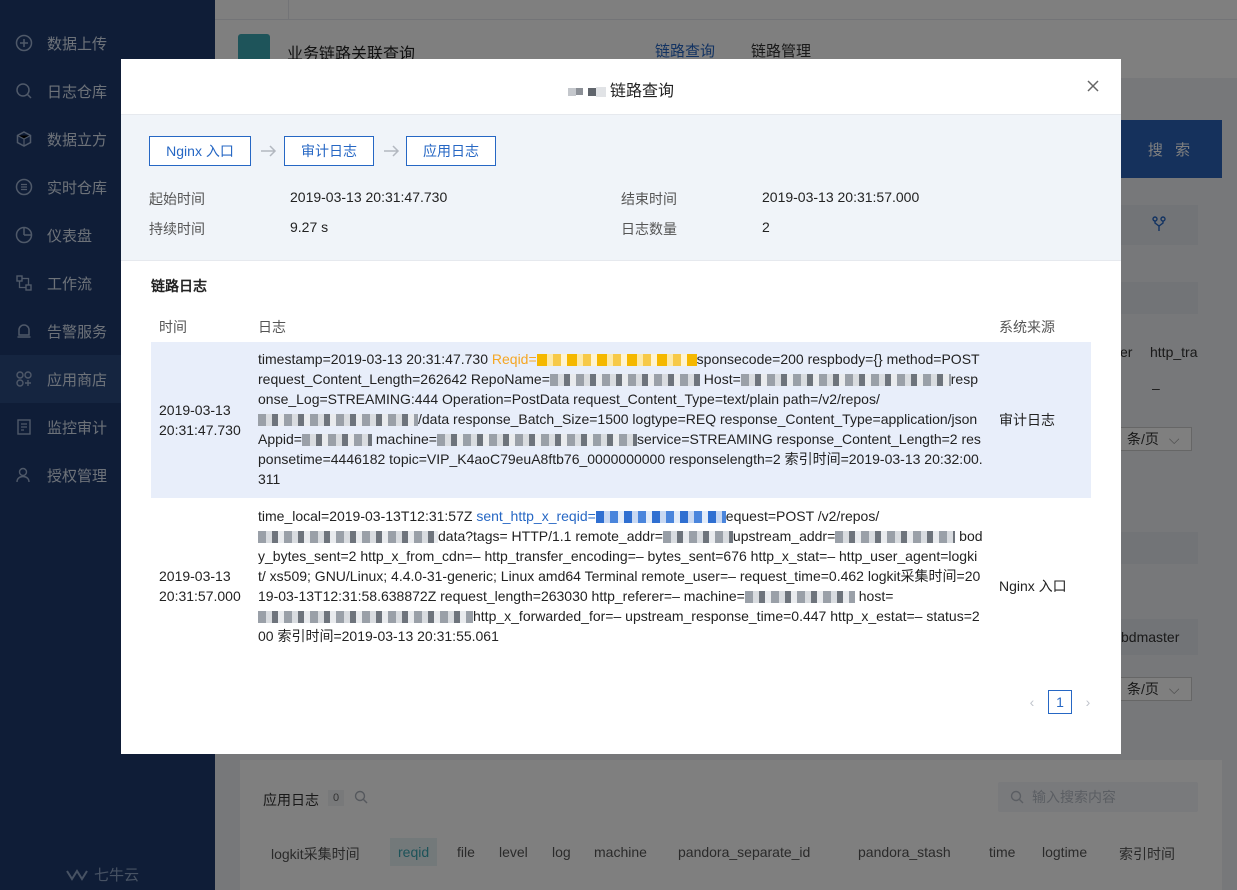  I want to click on page-number: 1, so click(1060, 702).